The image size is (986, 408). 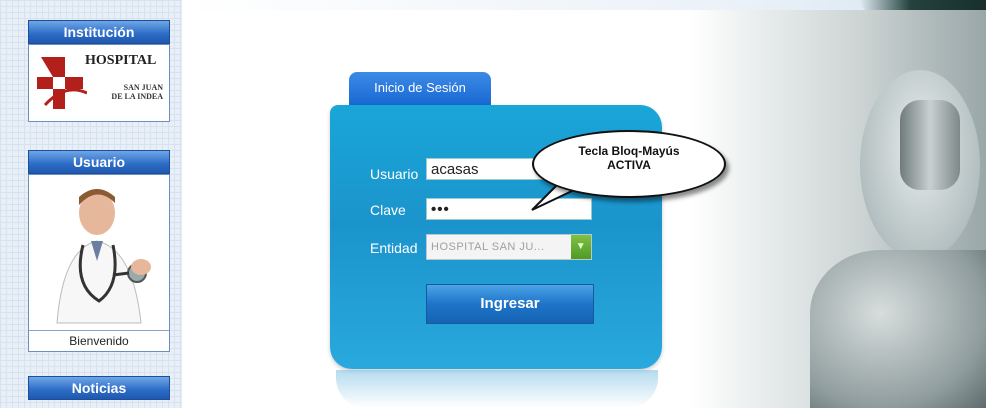 I want to click on usuario-label: Usuario, so click(x=394, y=174).